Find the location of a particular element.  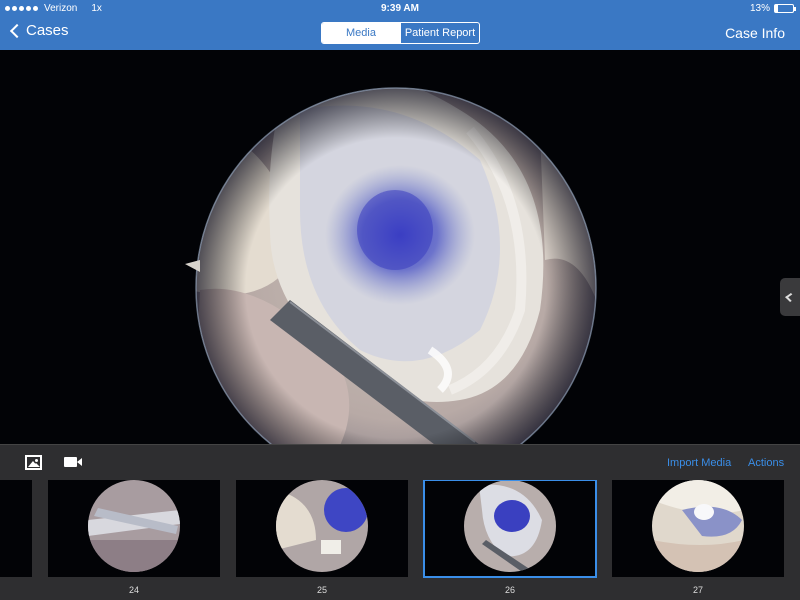

status-time: 9:39 AM is located at coordinates (400, 8).